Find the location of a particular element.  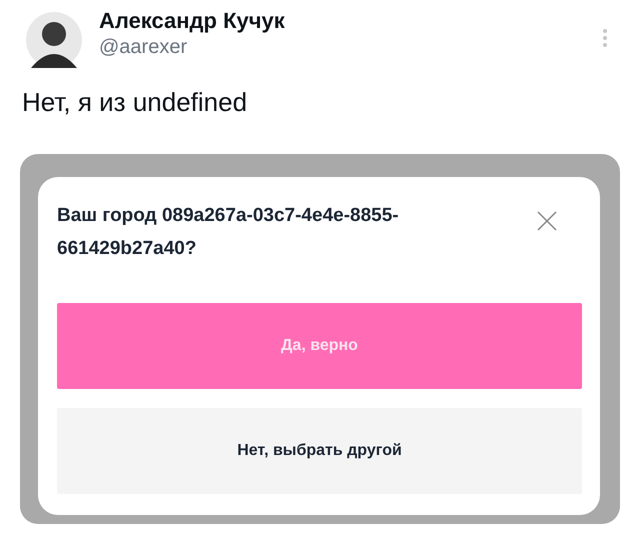

tweet-text: Нет, я из undefined is located at coordinates (134, 102).